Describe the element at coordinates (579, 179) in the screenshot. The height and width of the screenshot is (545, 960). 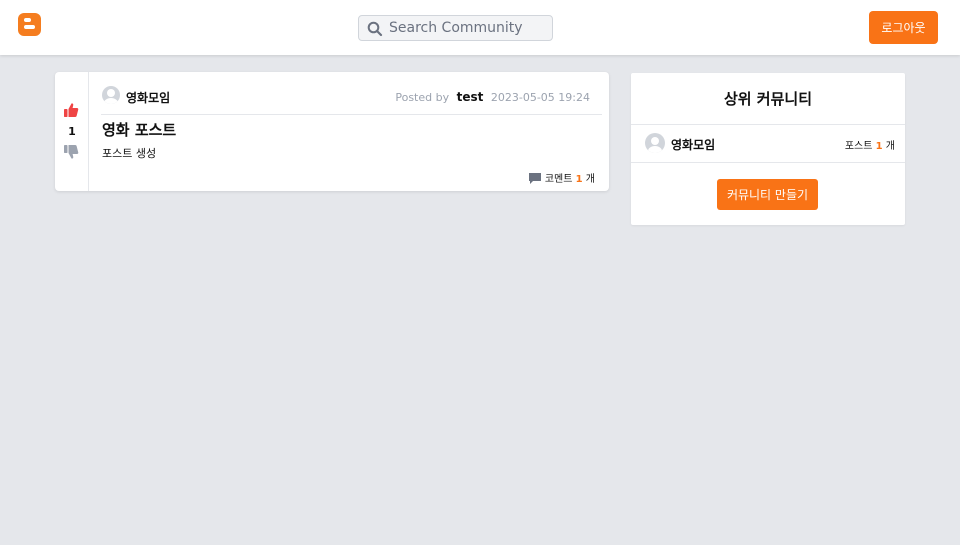
I see `comment-count: 1` at that location.